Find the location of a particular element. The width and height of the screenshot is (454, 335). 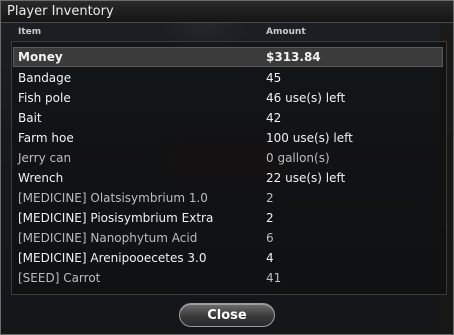

item-amount: $313.84 is located at coordinates (293, 57).